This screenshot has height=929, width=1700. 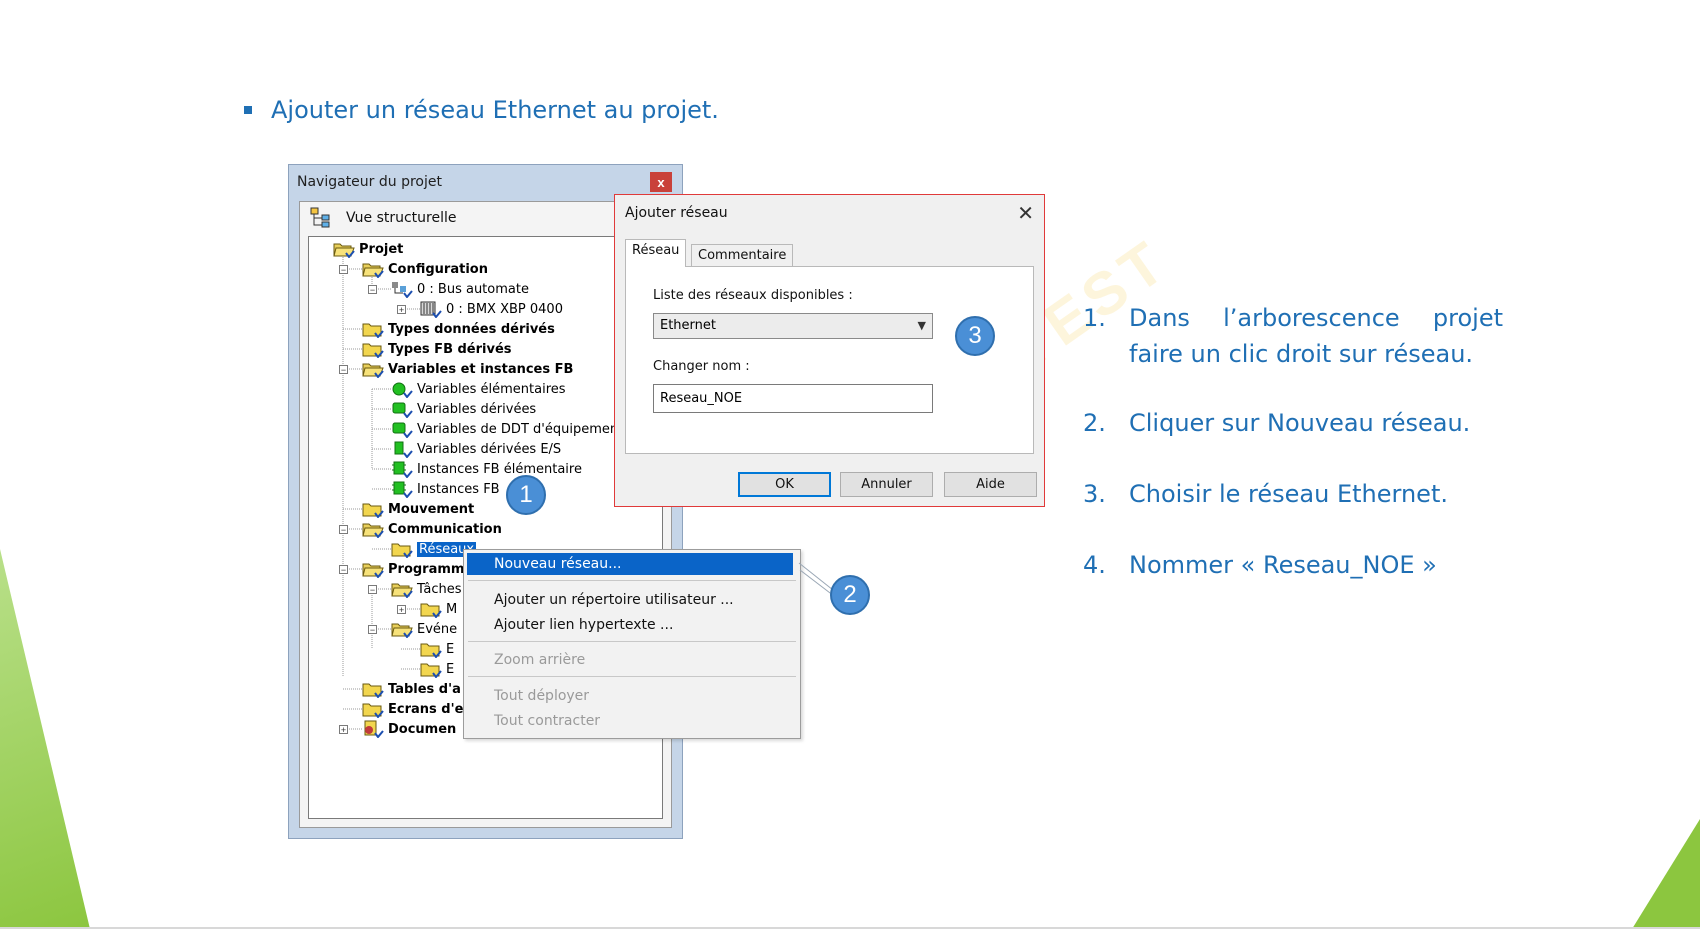 What do you see at coordinates (547, 721) in the screenshot?
I see `menu-item-collapse-all: Tout contracter` at bounding box center [547, 721].